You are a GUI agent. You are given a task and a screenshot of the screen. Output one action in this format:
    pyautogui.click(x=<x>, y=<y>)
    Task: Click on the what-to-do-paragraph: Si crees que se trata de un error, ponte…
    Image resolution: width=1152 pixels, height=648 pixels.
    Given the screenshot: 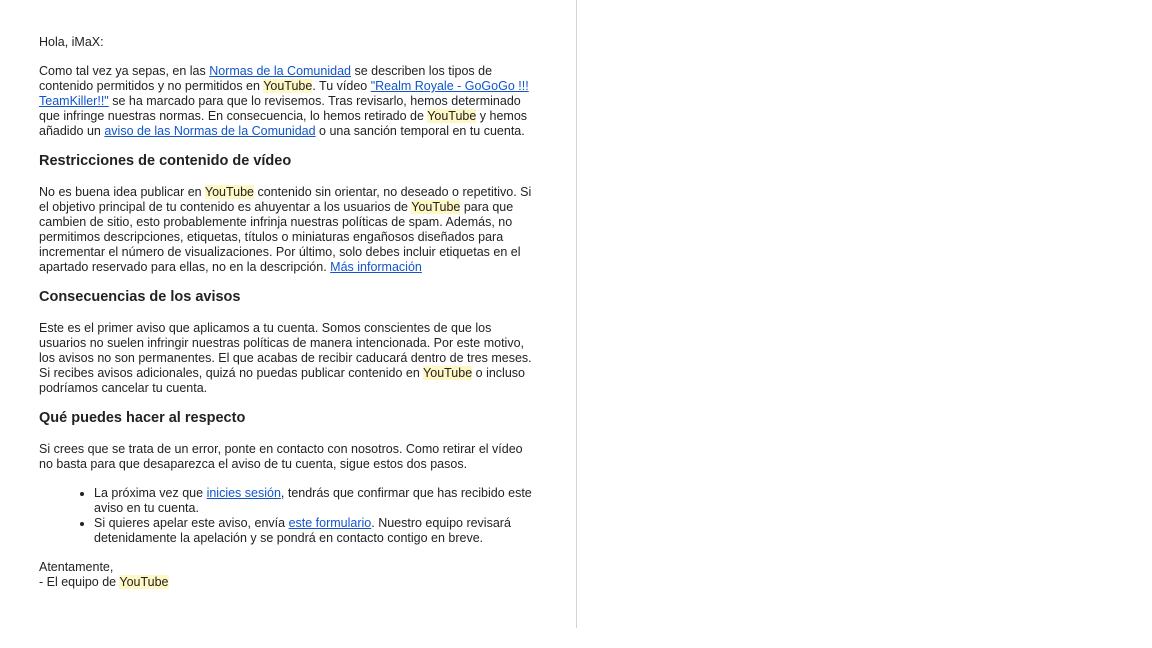 What is the action you would take?
    pyautogui.click(x=281, y=456)
    